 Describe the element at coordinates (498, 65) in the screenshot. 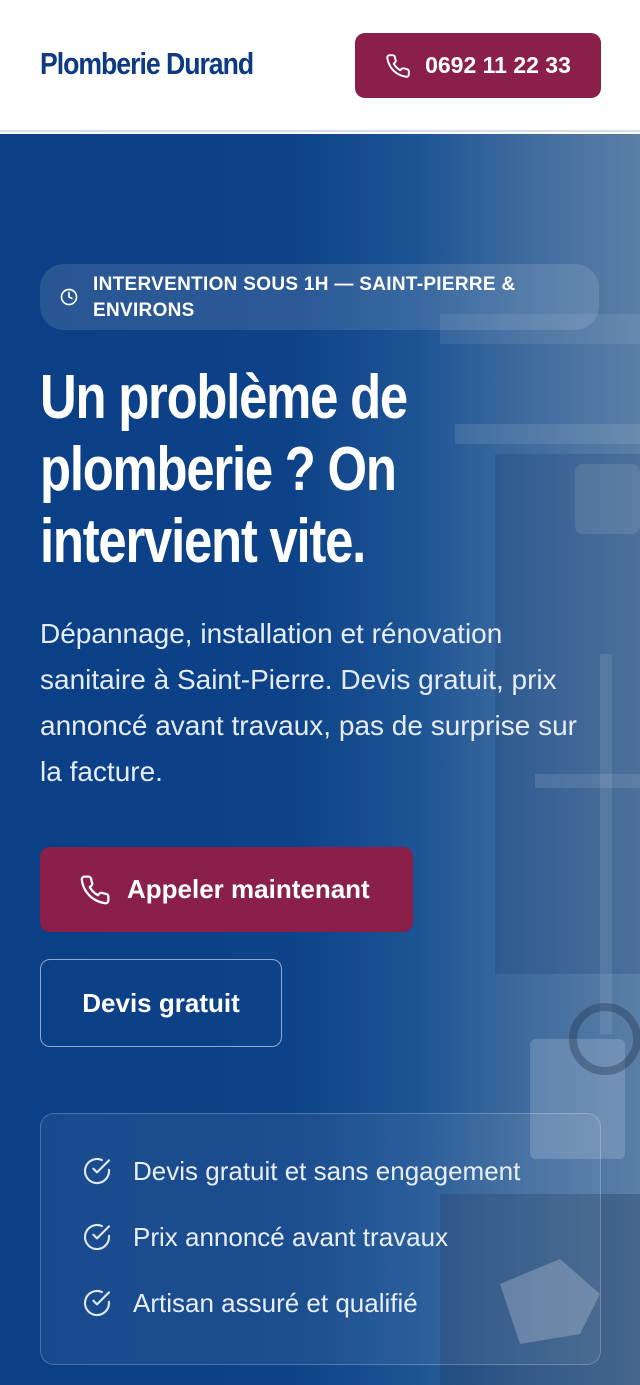

I see `header-call-label: 0692 11 22 33` at that location.